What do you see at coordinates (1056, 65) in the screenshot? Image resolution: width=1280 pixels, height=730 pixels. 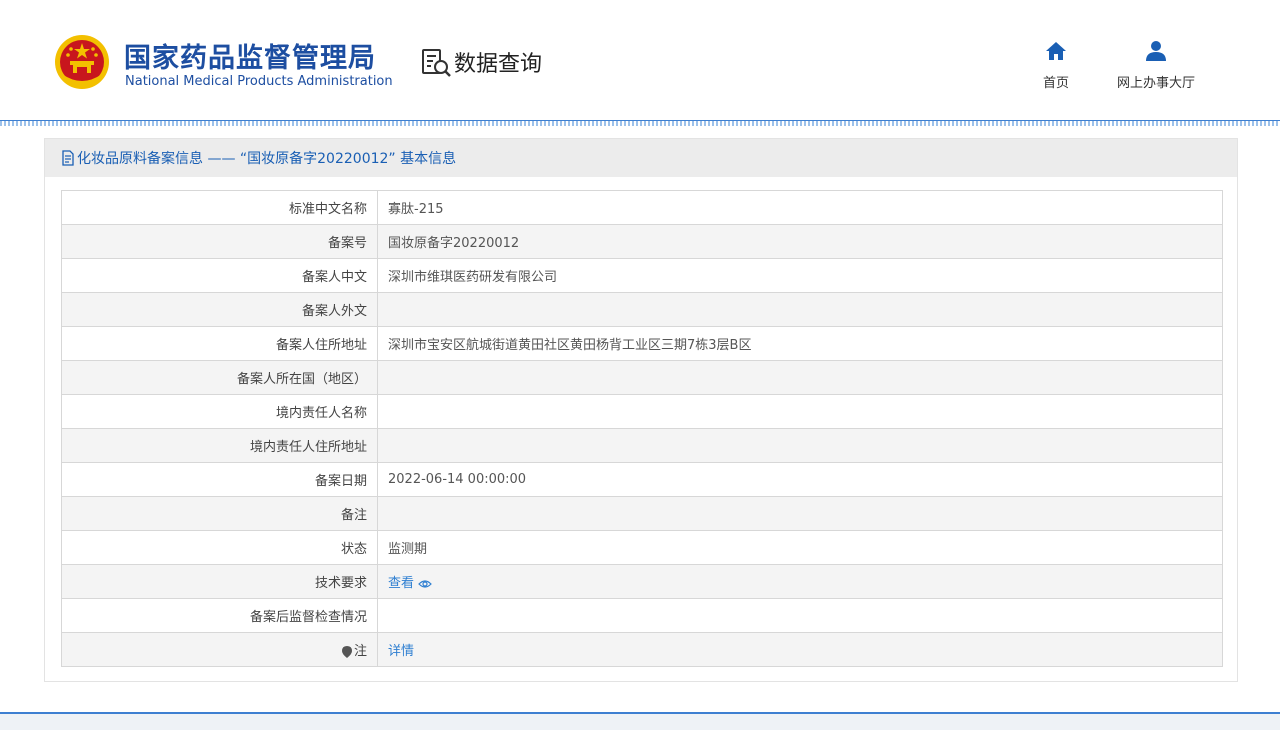 I see `nav-home-link: 首页` at bounding box center [1056, 65].